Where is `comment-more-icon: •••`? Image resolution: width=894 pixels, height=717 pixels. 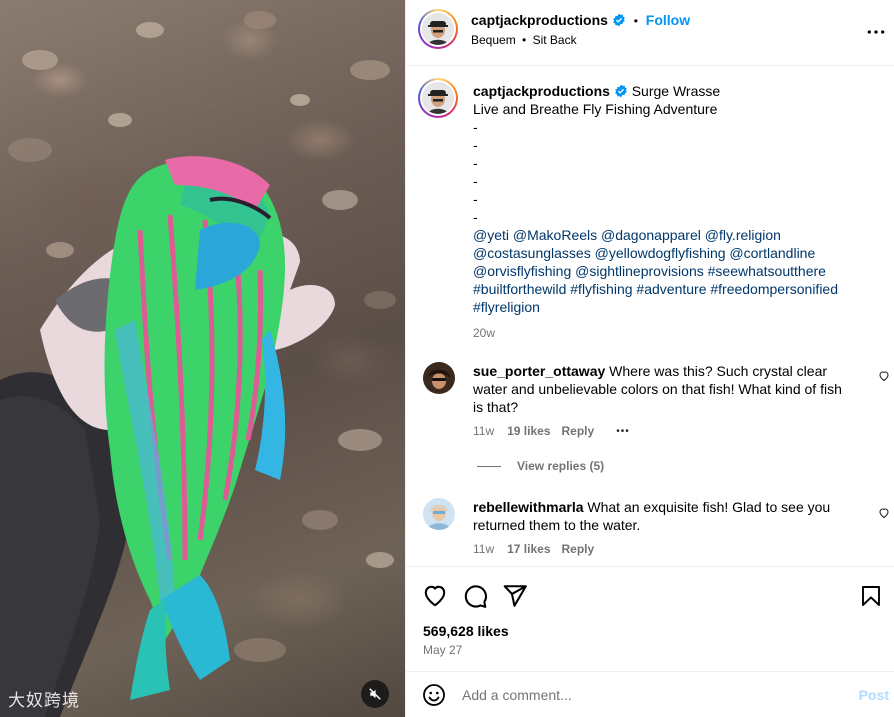
comment-more-icon: ••• is located at coordinates (623, 431).